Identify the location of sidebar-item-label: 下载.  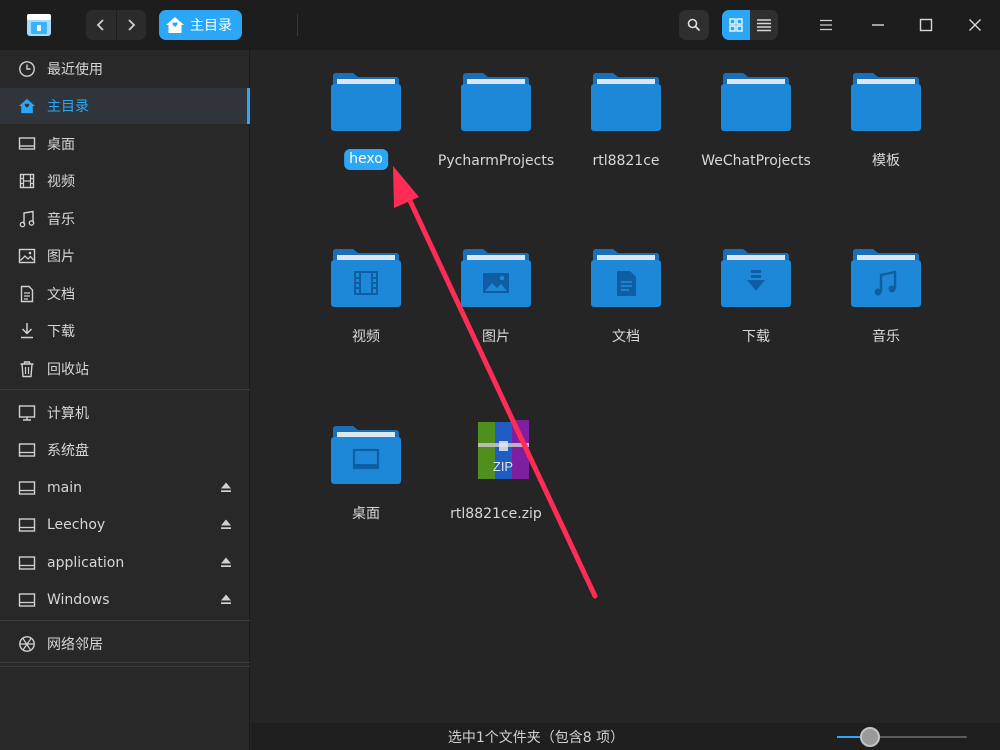
(61, 332).